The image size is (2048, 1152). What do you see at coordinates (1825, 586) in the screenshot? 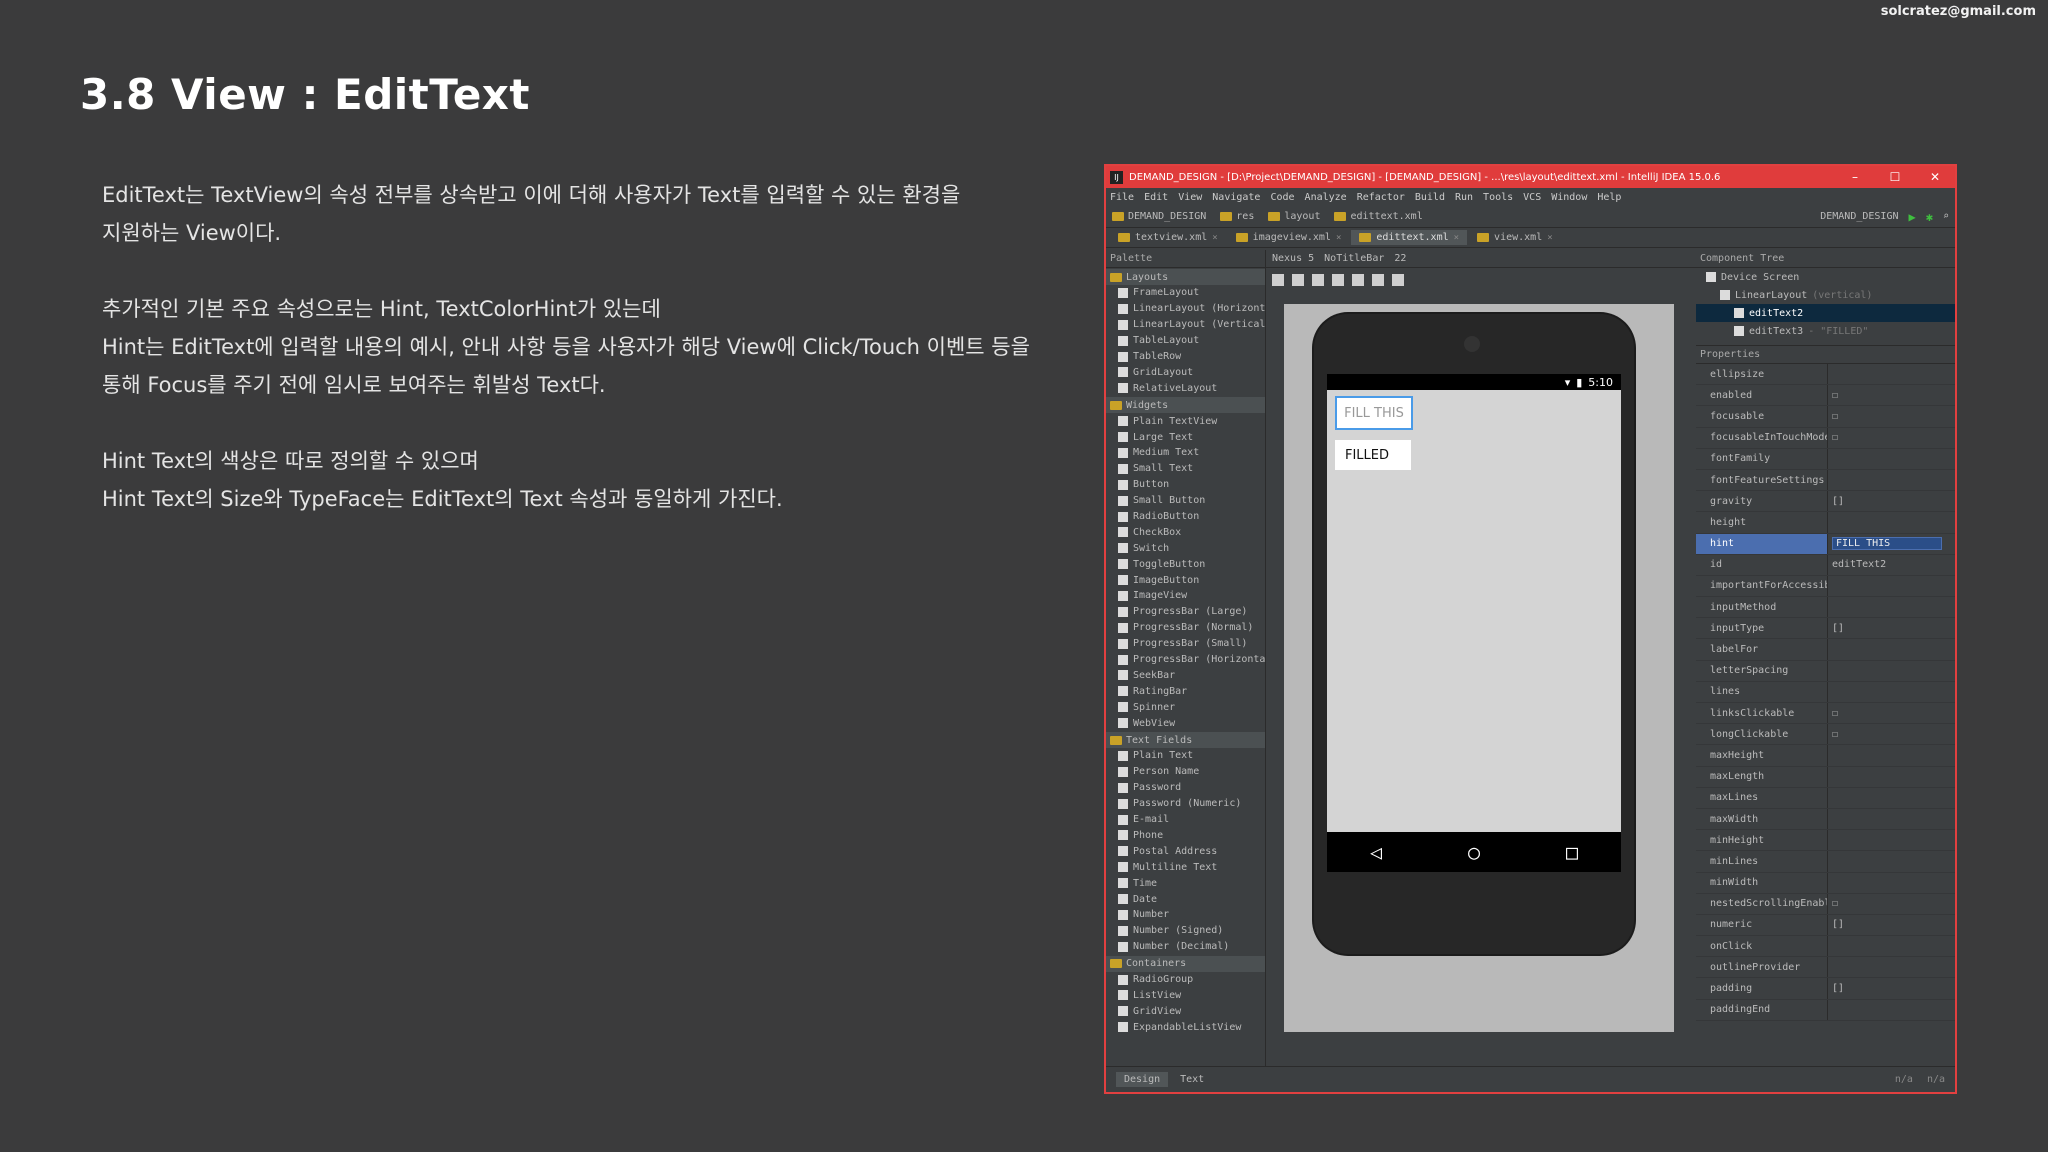
I see `property-row: importantForAccessibil` at bounding box center [1825, 586].